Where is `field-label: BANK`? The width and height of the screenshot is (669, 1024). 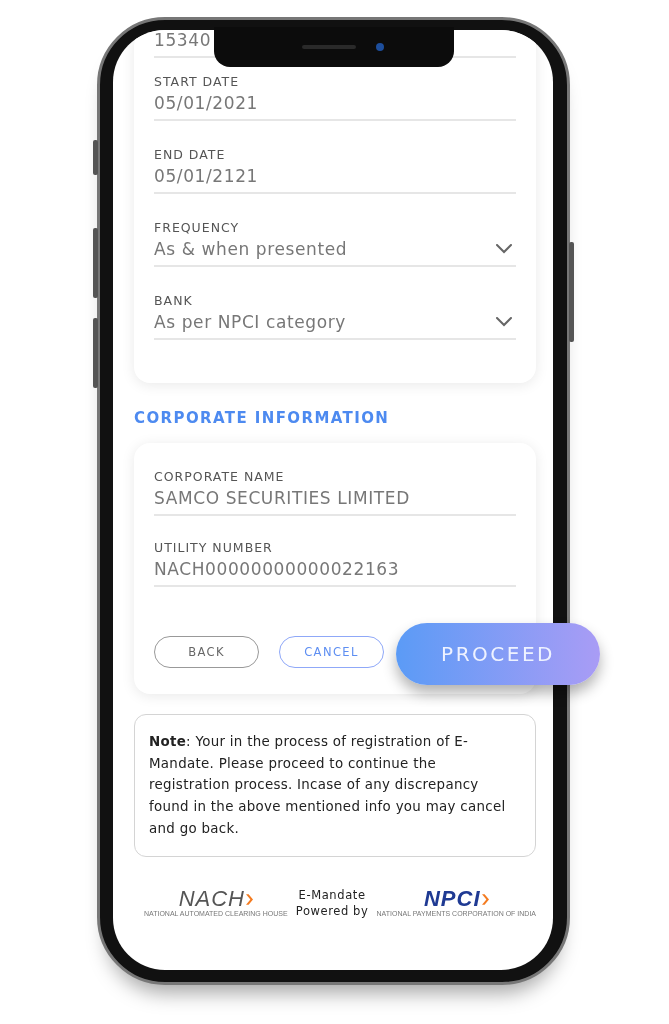 field-label: BANK is located at coordinates (173, 300).